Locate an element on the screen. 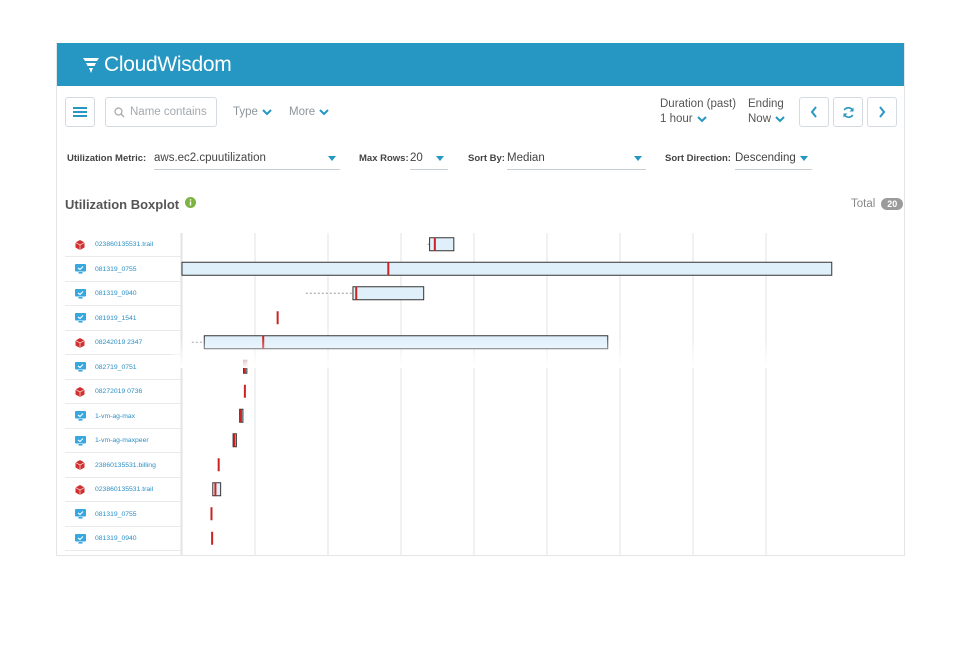 This screenshot has width=960, height=651. total-label: Total is located at coordinates (863, 204).